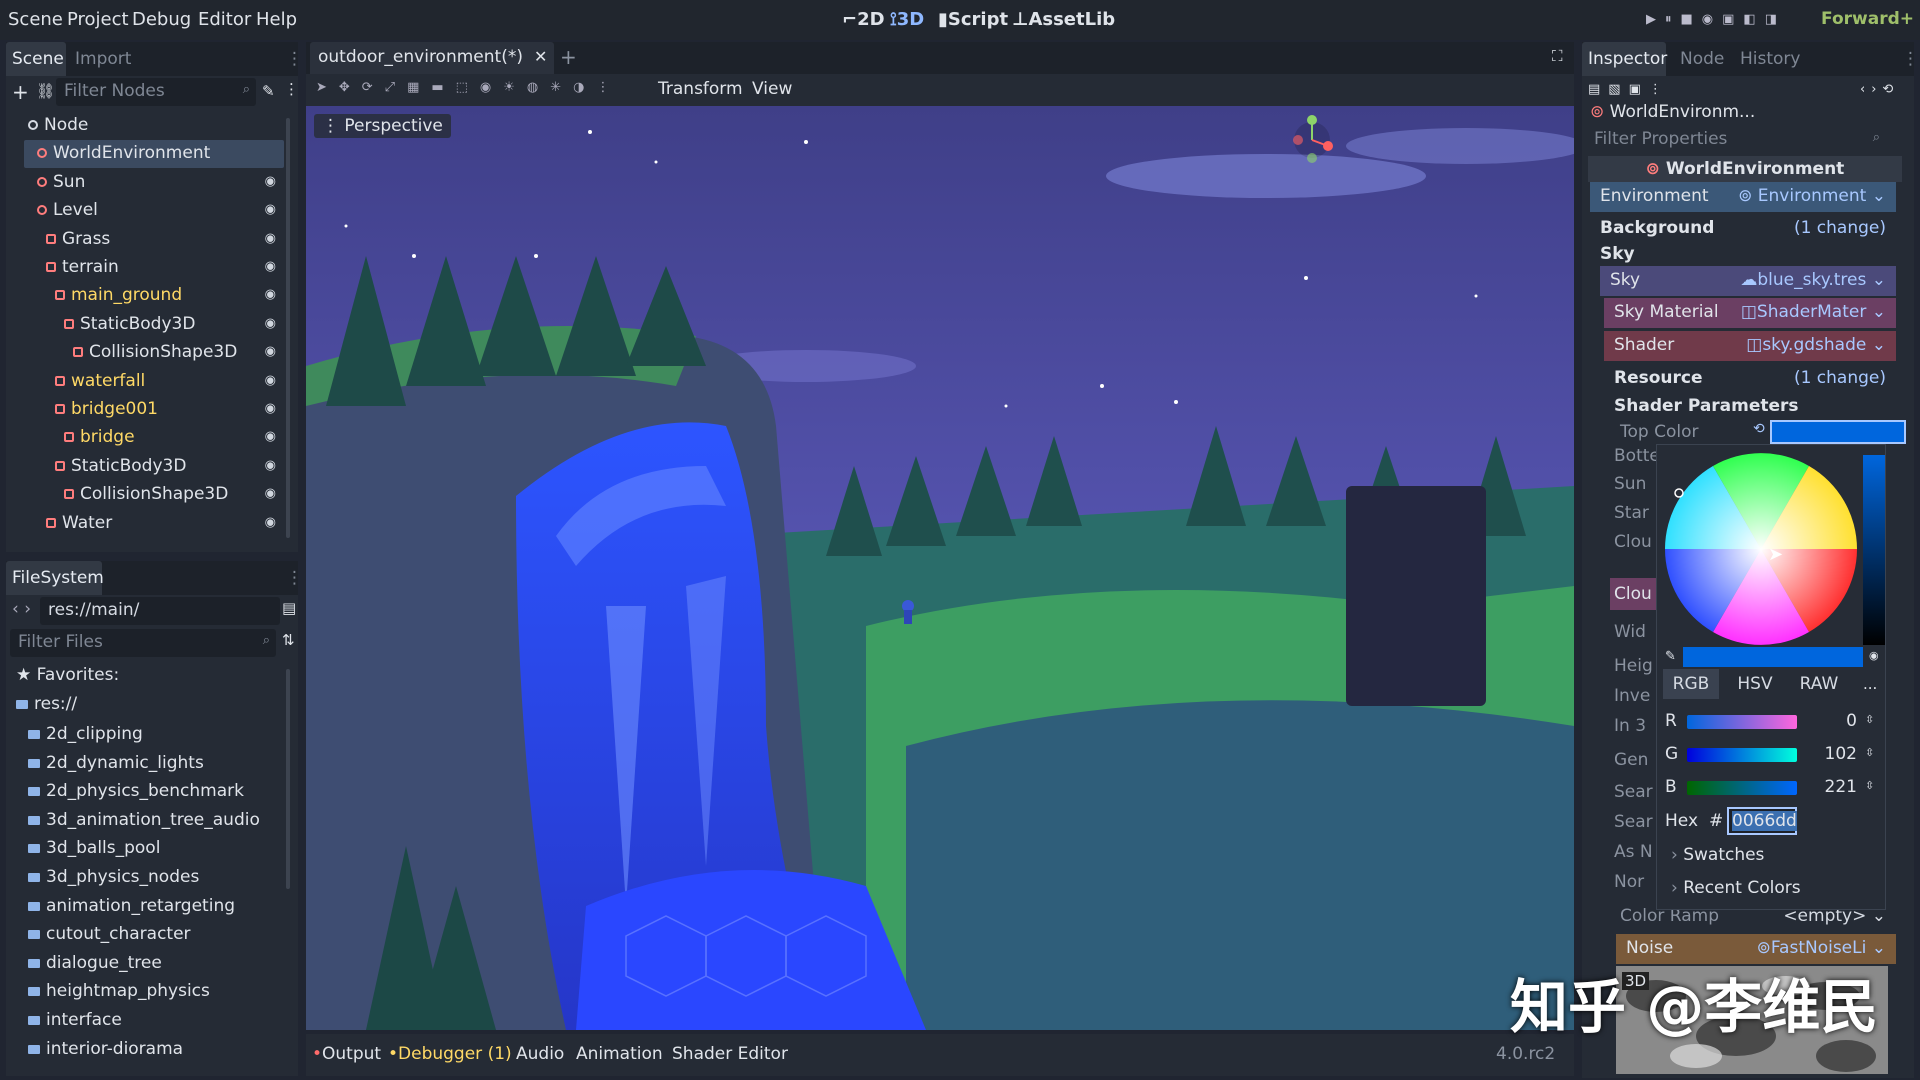 Image resolution: width=1920 pixels, height=1080 pixels. Describe the element at coordinates (1819, 684) in the screenshot. I see `mode-raw: RAW` at that location.